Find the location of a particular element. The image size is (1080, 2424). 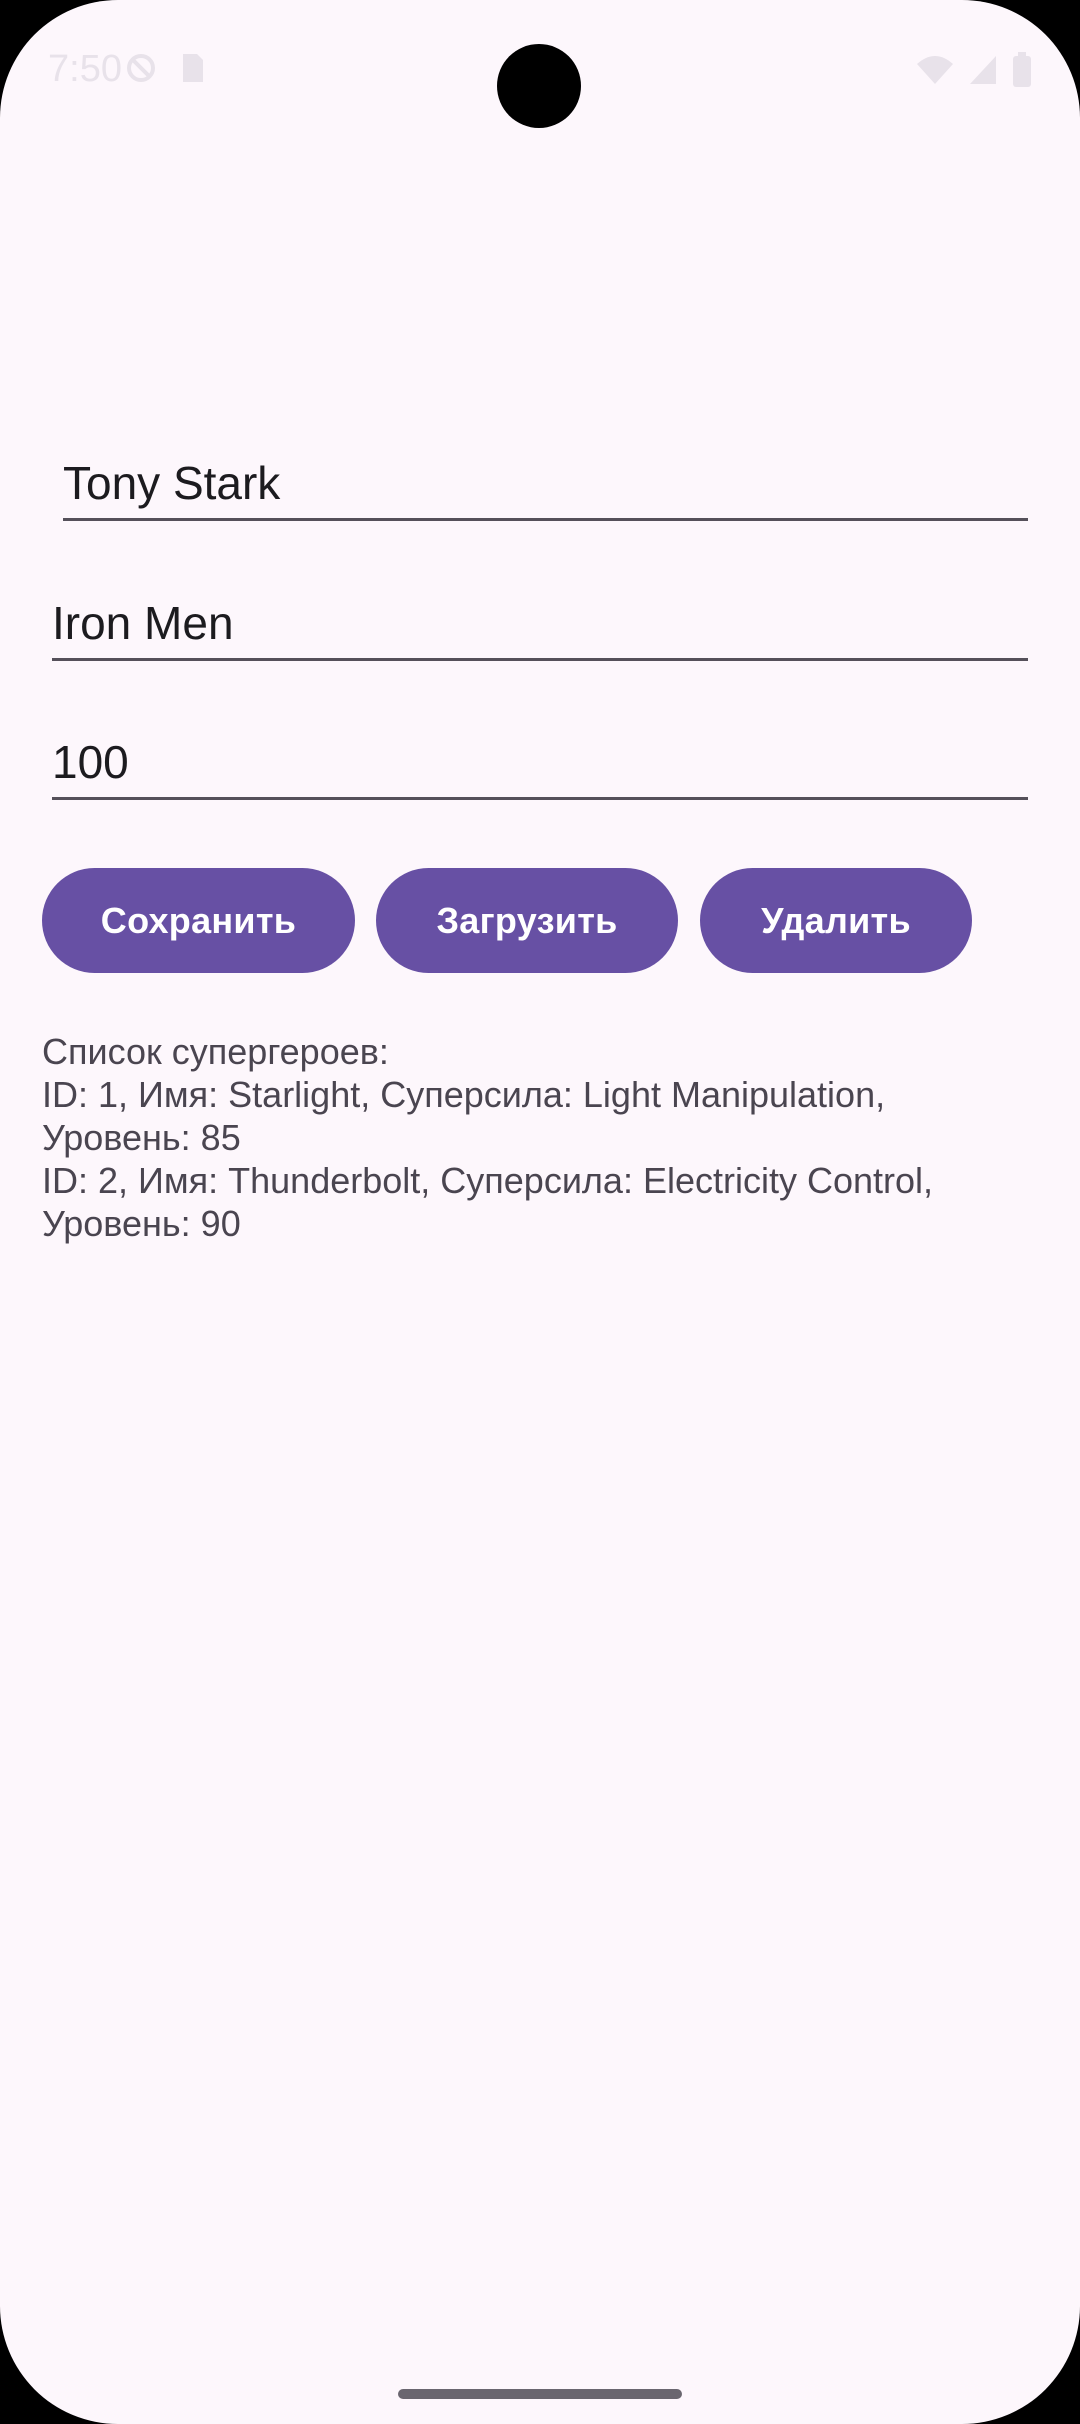

save-button: Сохранить is located at coordinates (198, 920).